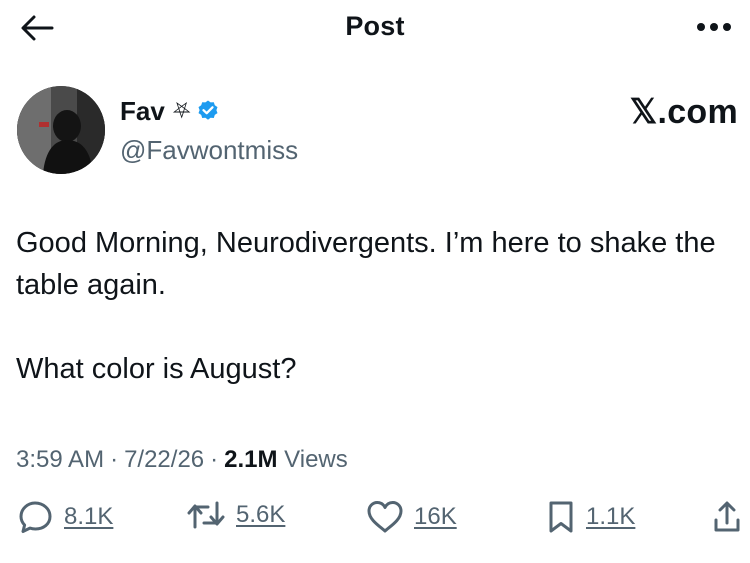 The width and height of the screenshot is (750, 563). I want to click on repost-button: 5.6K, so click(235, 515).